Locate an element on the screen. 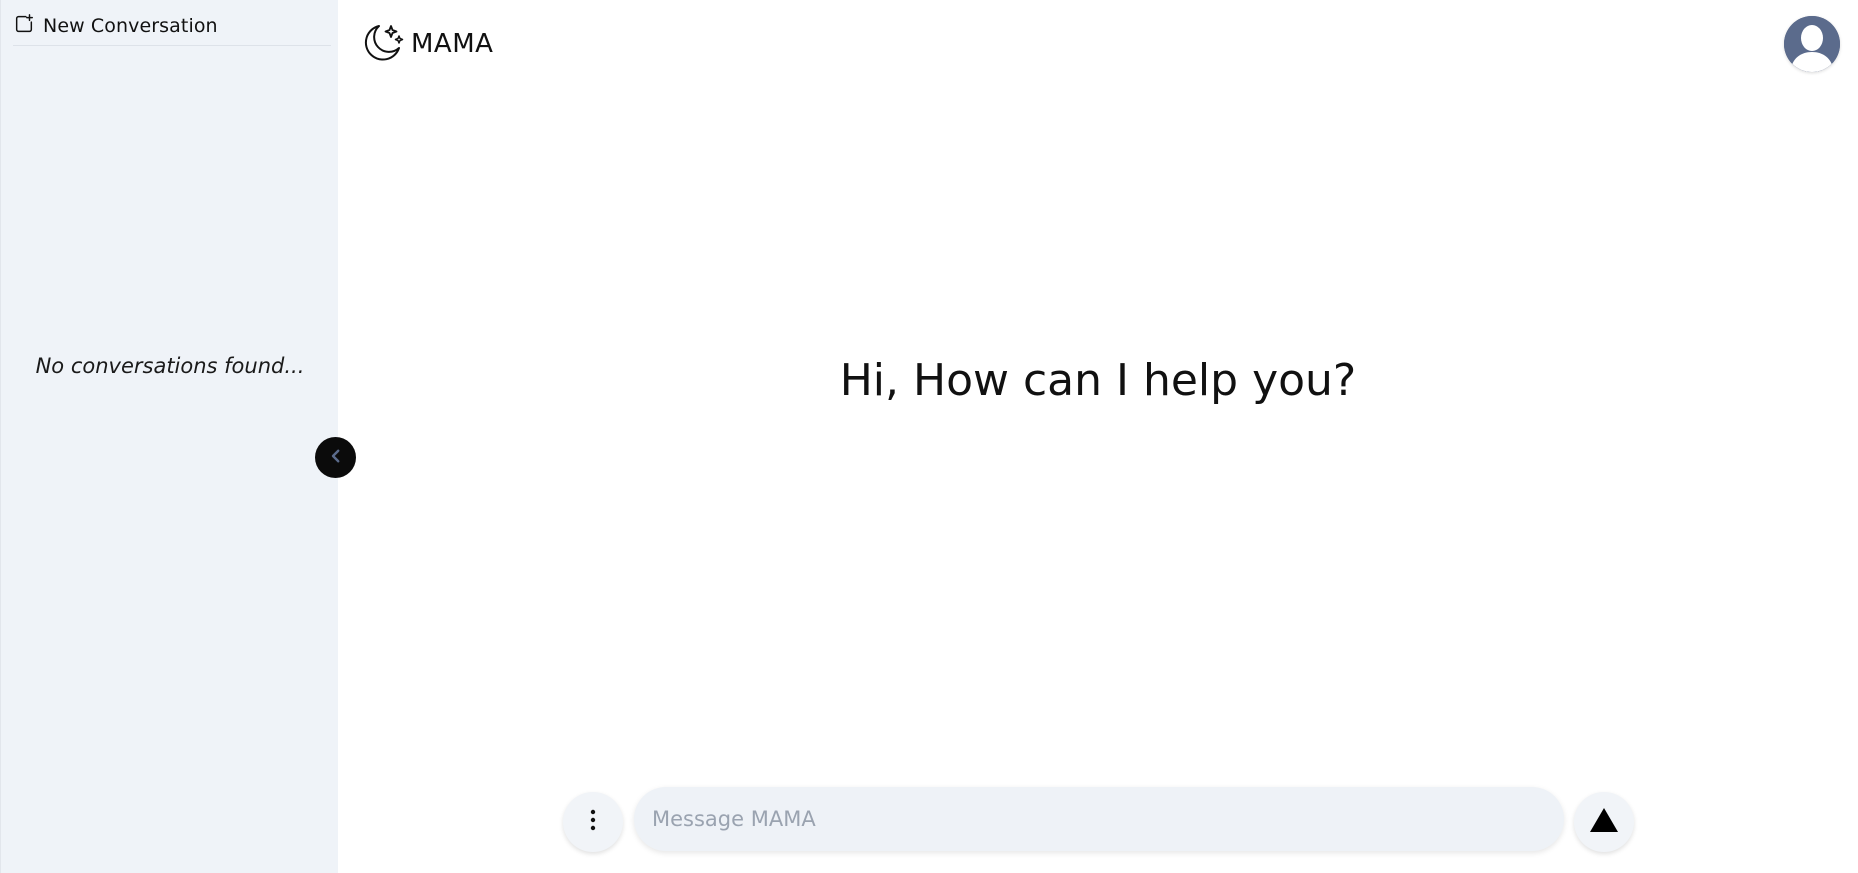 This screenshot has width=1858, height=873. new-conversation-label: New Conversation is located at coordinates (130, 25).